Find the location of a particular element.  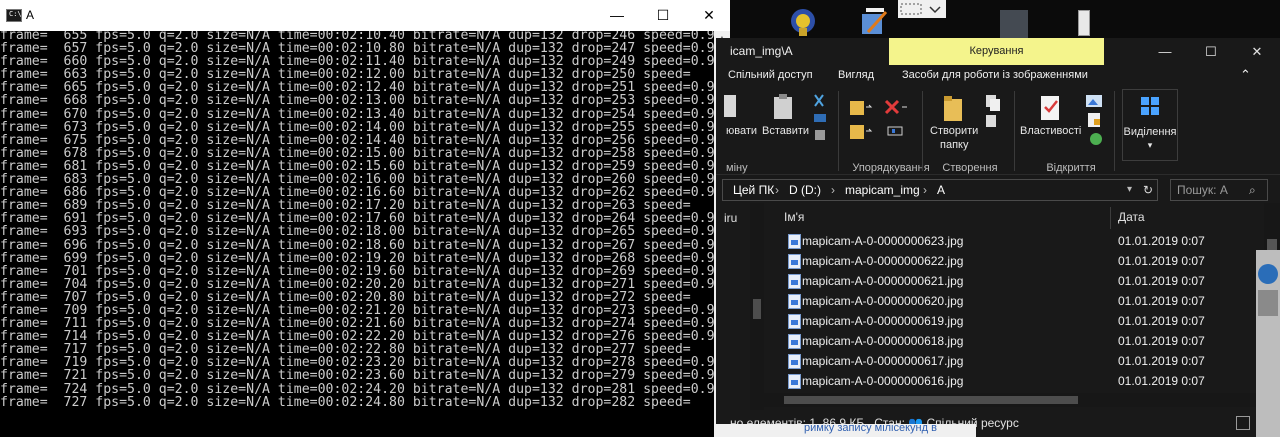

navigation-scrollbar is located at coordinates (757, 306).